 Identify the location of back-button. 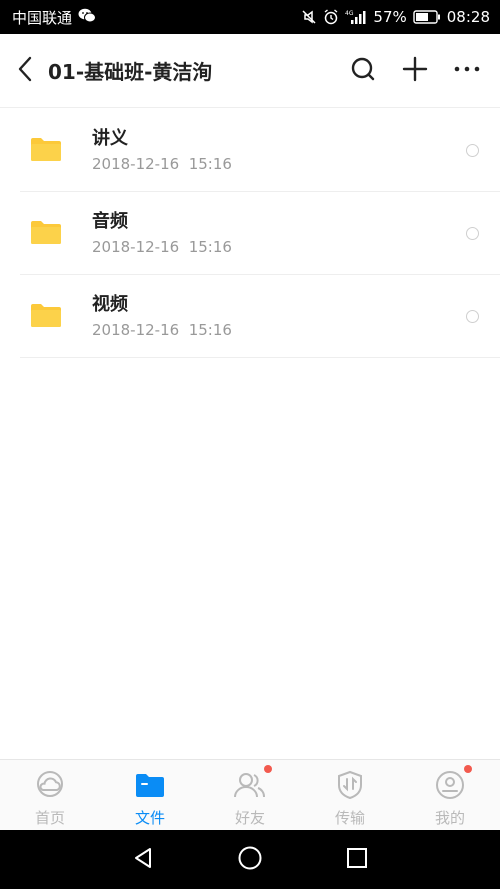
(25, 71).